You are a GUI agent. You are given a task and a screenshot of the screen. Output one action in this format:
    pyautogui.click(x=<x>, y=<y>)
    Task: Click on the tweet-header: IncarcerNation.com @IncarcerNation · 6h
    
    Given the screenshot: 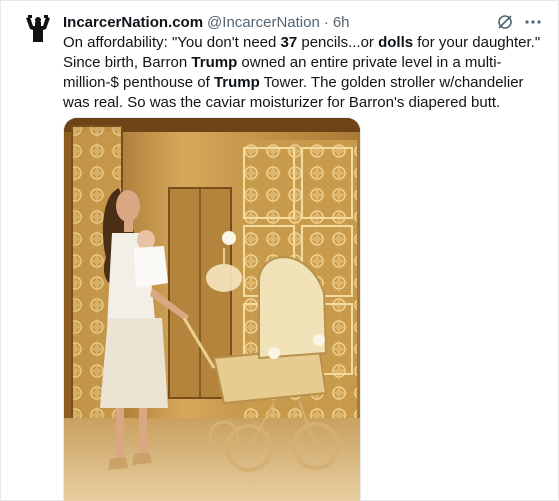 What is the action you would take?
    pyautogui.click(x=206, y=22)
    